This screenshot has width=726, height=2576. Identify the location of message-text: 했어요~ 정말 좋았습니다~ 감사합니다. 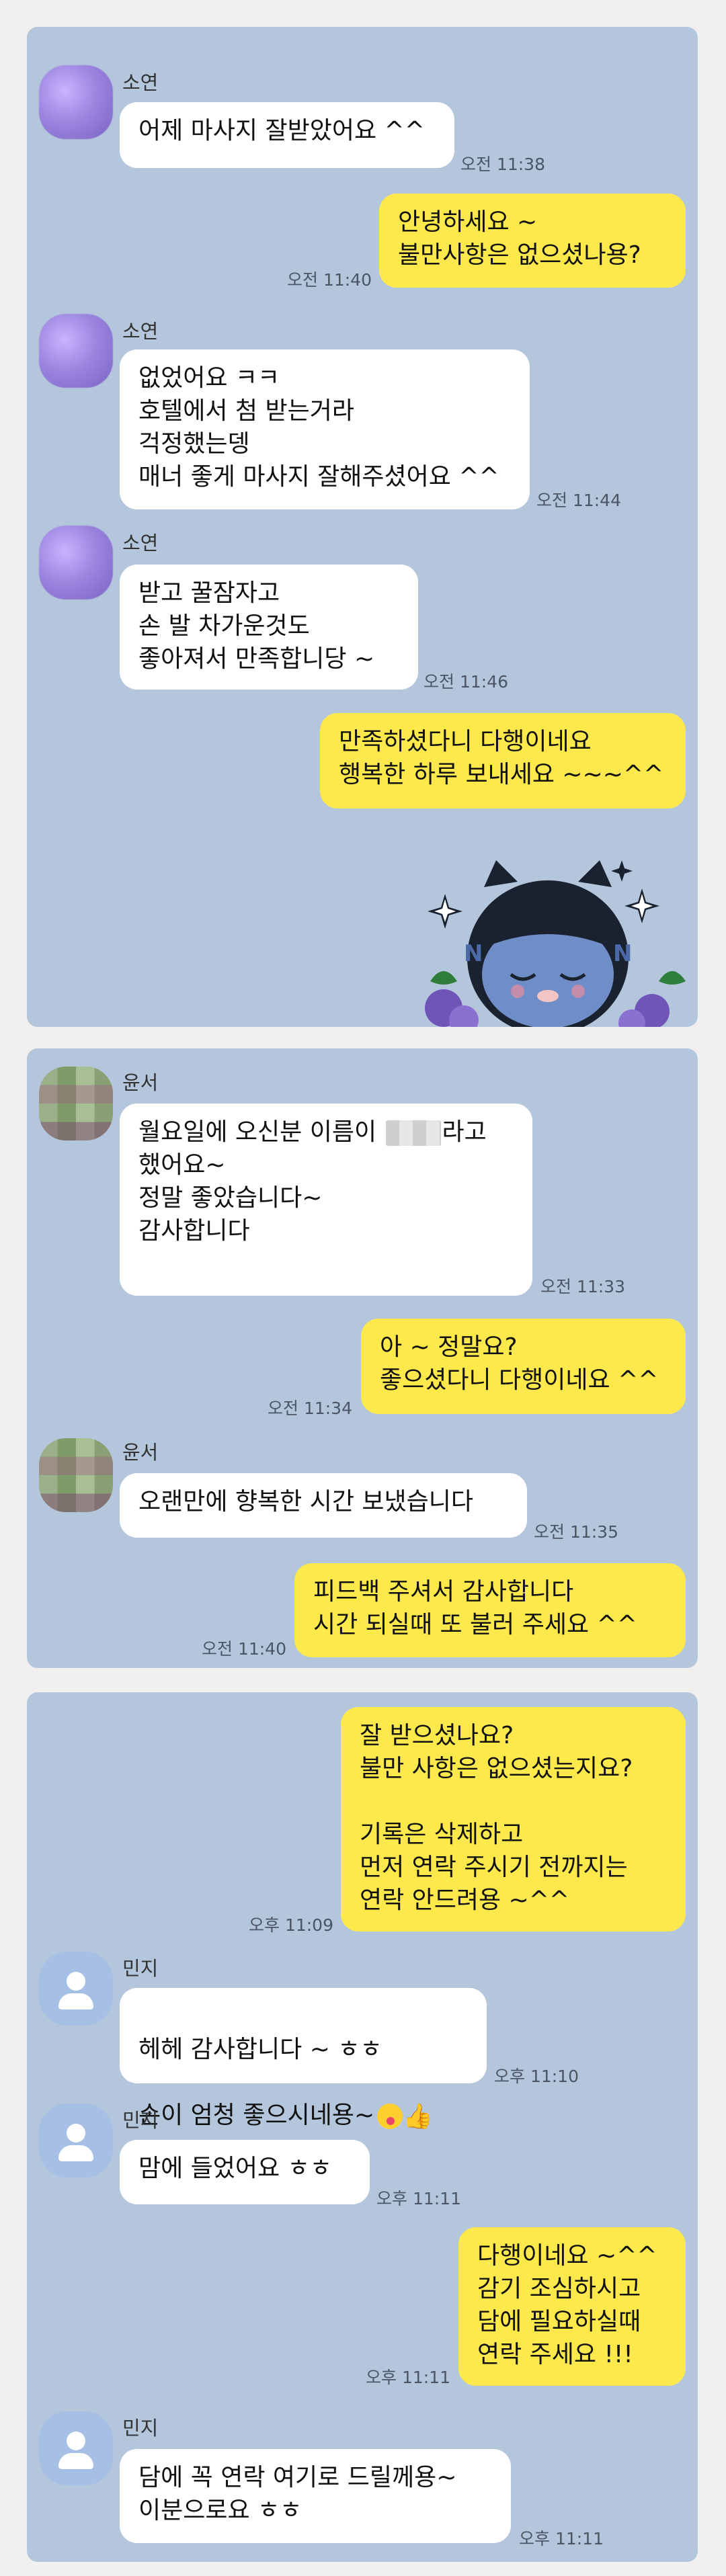
(231, 1198).